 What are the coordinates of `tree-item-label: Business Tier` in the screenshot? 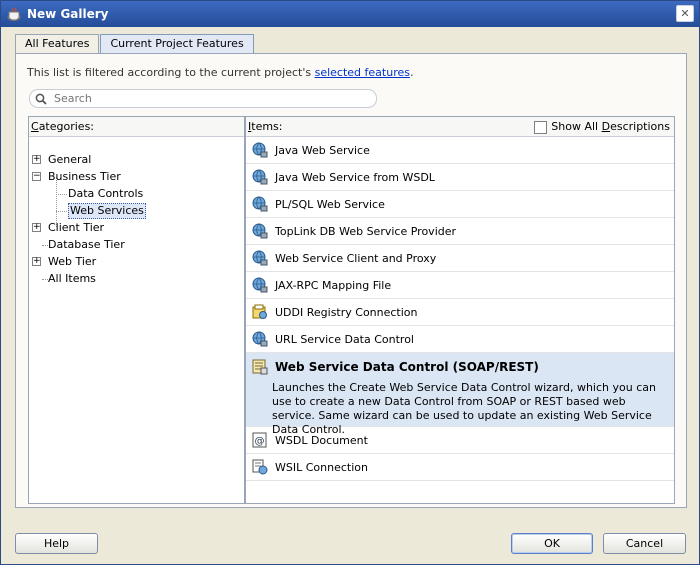 It's located at (84, 176).